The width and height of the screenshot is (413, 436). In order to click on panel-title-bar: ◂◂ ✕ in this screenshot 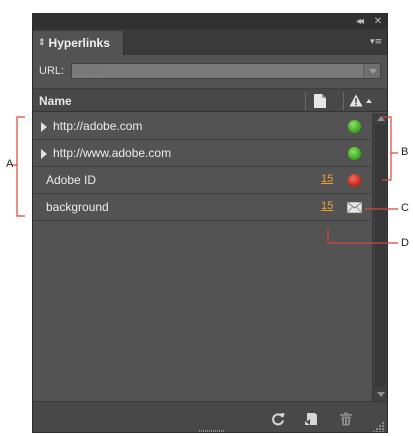, I will do `click(210, 21)`.